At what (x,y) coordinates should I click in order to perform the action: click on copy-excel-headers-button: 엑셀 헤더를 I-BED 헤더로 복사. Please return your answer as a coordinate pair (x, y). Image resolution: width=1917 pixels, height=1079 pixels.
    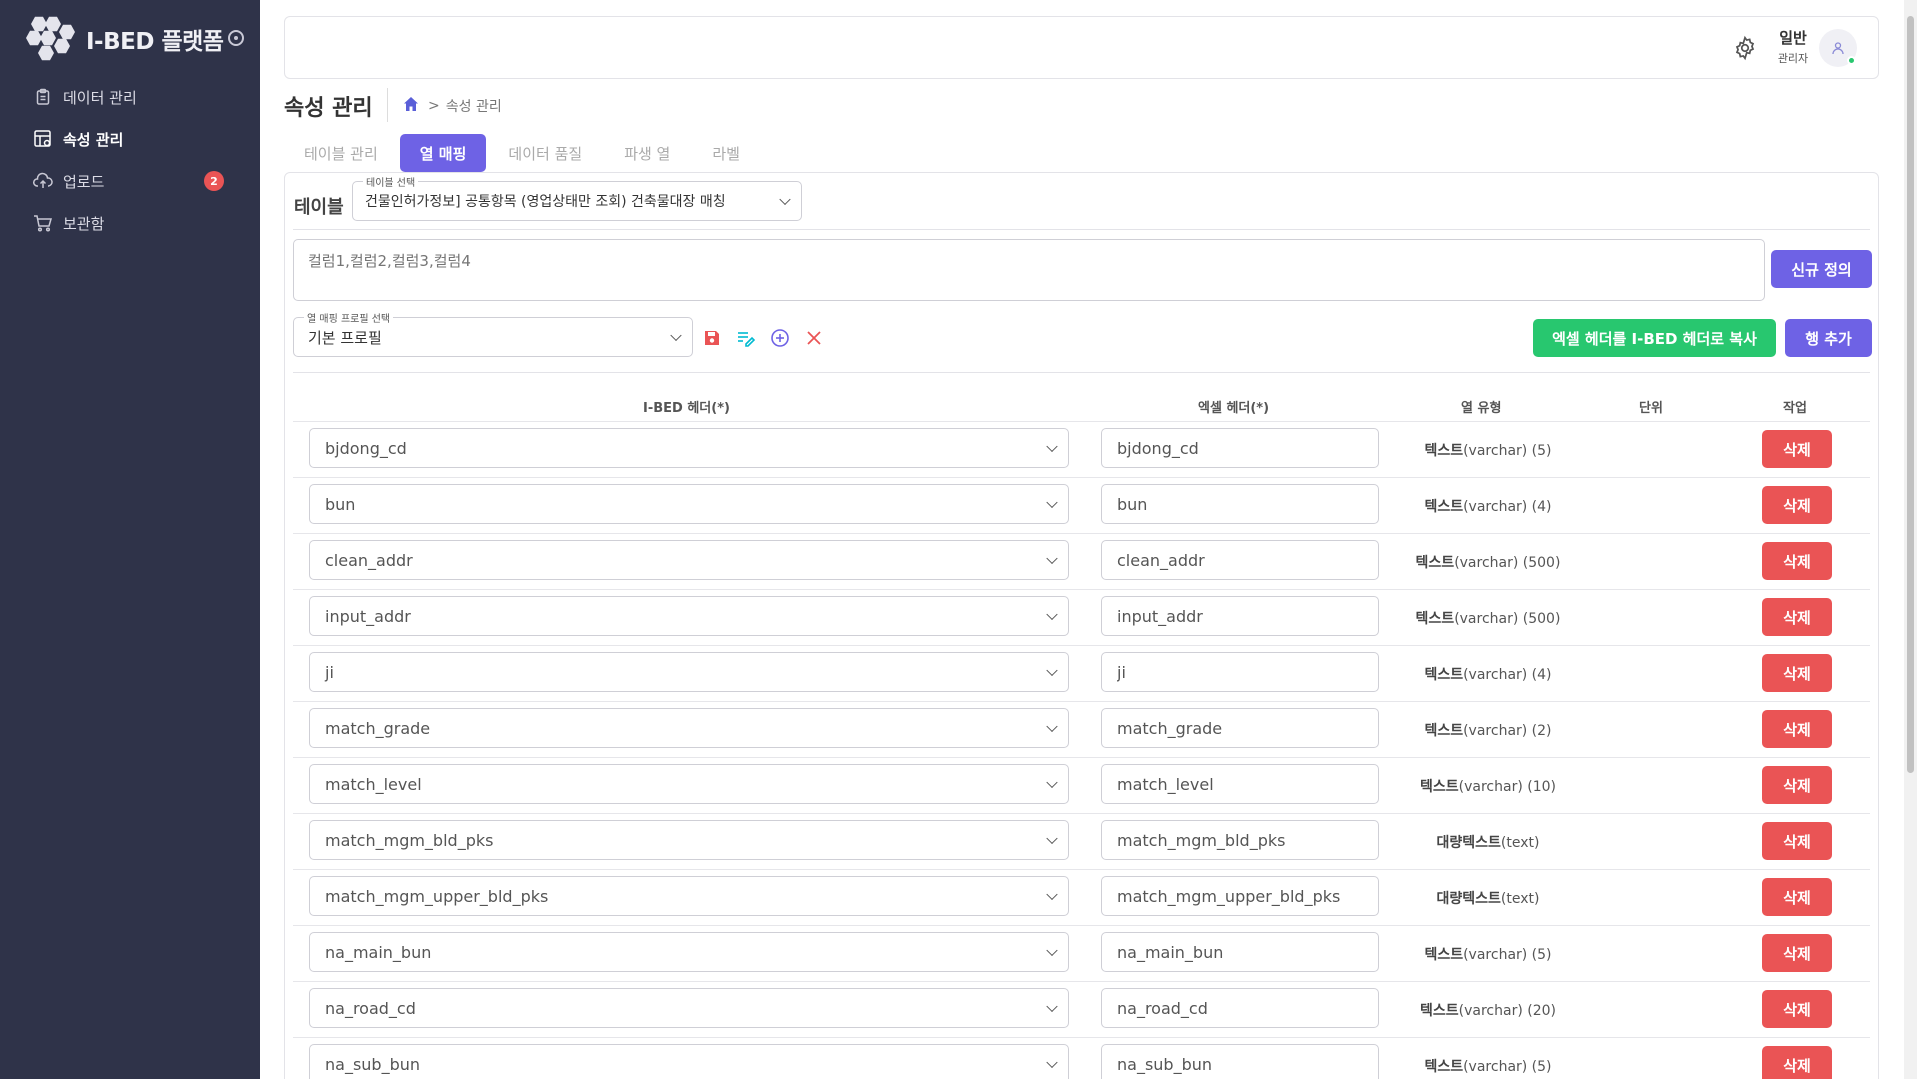
    Looking at the image, I should click on (1654, 338).